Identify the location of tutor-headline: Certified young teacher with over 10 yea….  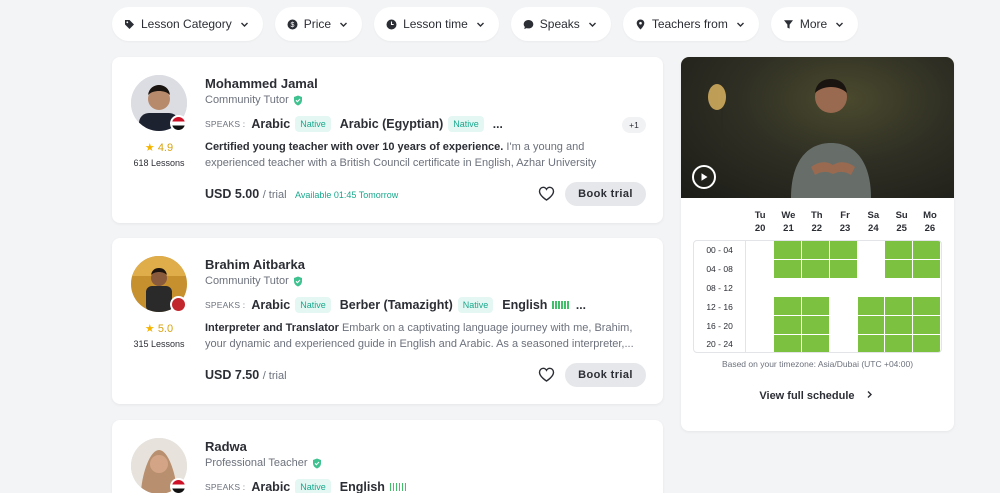
(354, 147).